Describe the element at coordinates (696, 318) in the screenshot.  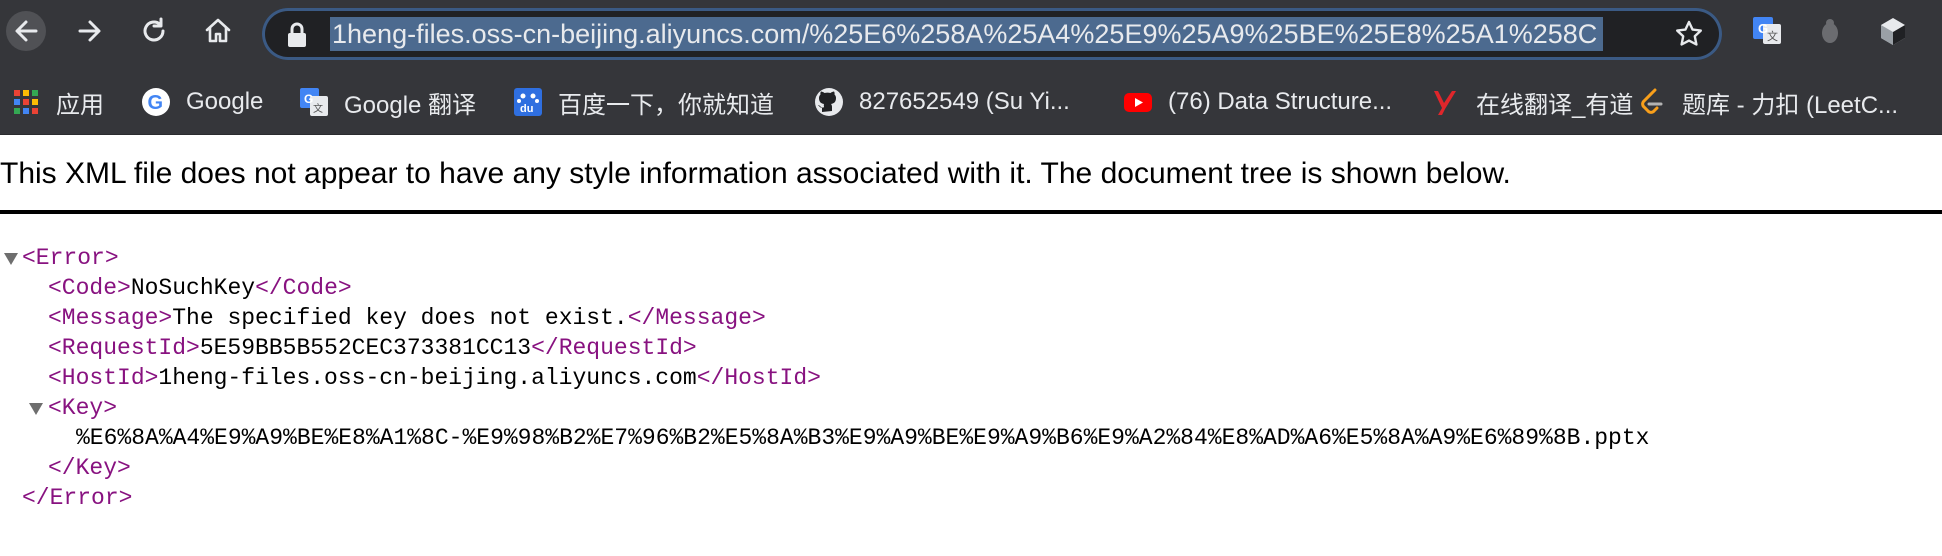
I see `tag: </Message>` at that location.